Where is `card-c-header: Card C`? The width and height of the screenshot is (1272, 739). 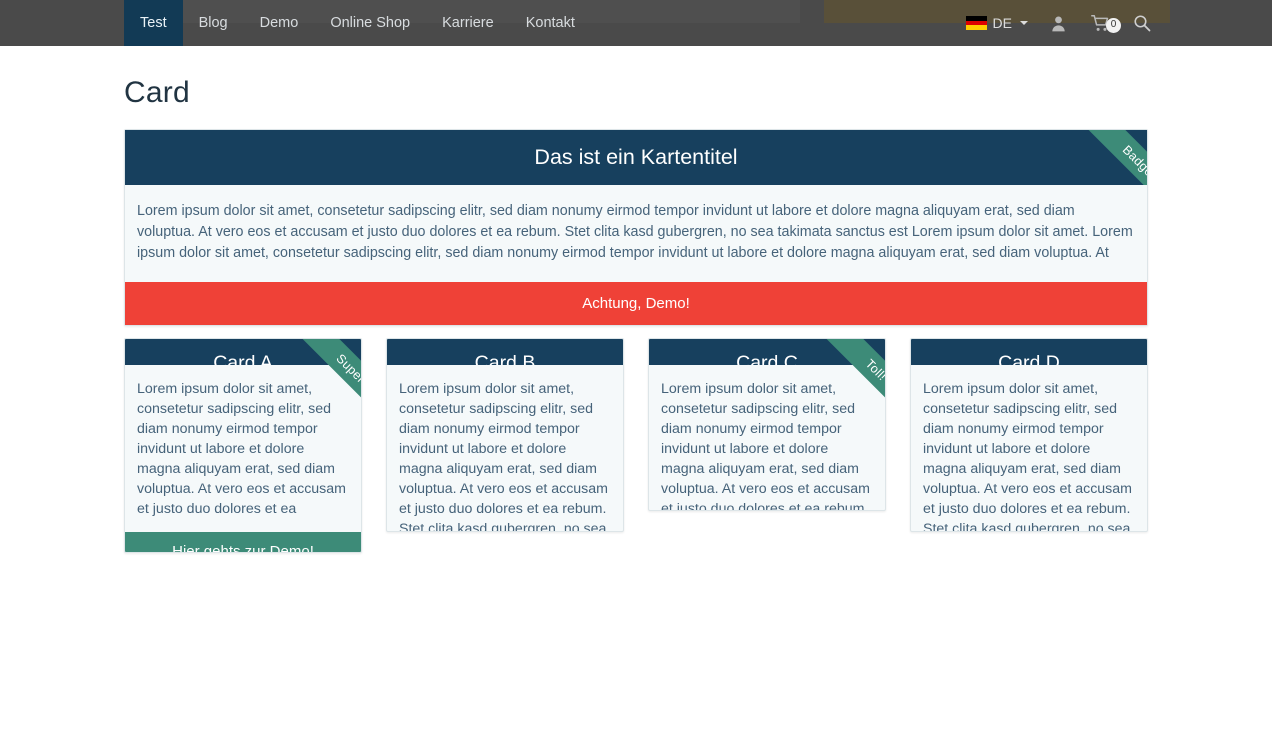 card-c-header: Card C is located at coordinates (767, 352).